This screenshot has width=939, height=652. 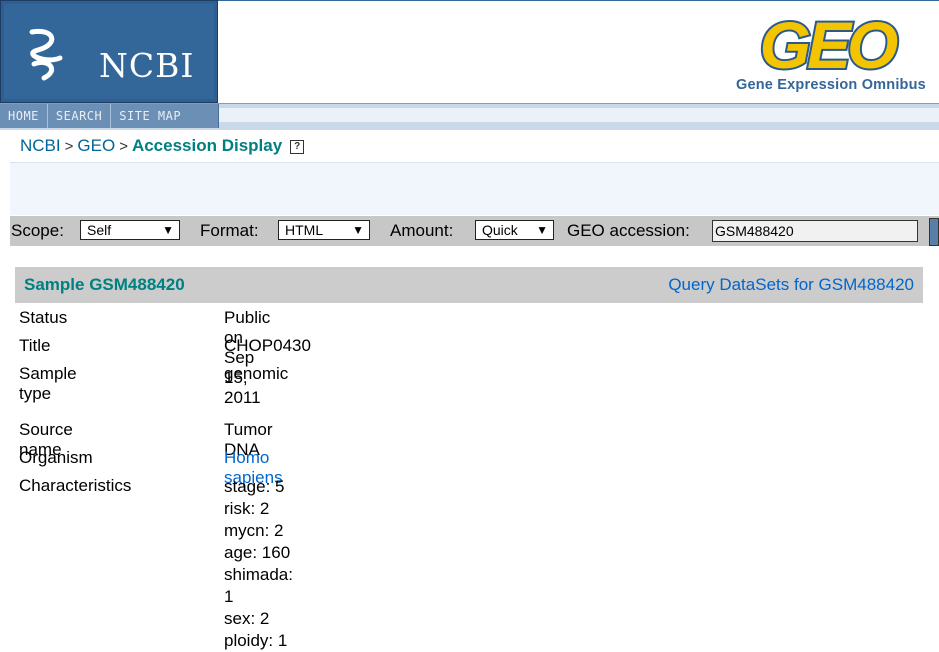 I want to click on breadcrumb-ncbi-link: NCBI, so click(x=40, y=145).